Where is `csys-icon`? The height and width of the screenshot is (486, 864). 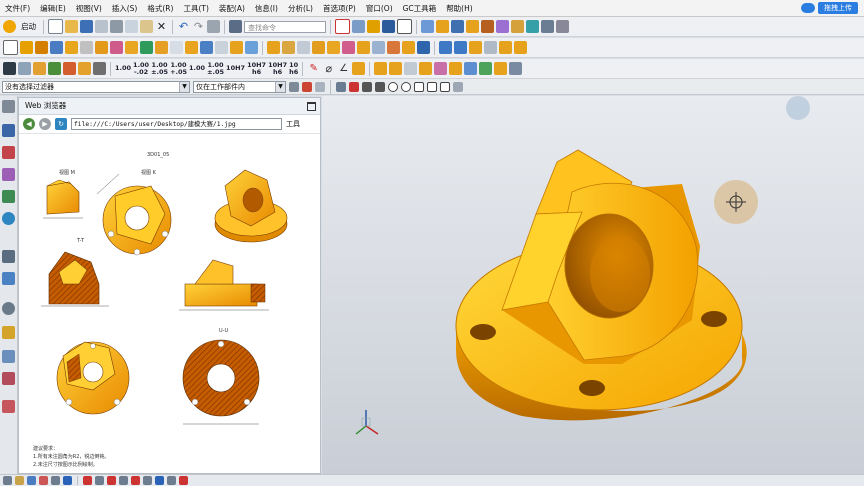 csys-icon is located at coordinates (9, 68).